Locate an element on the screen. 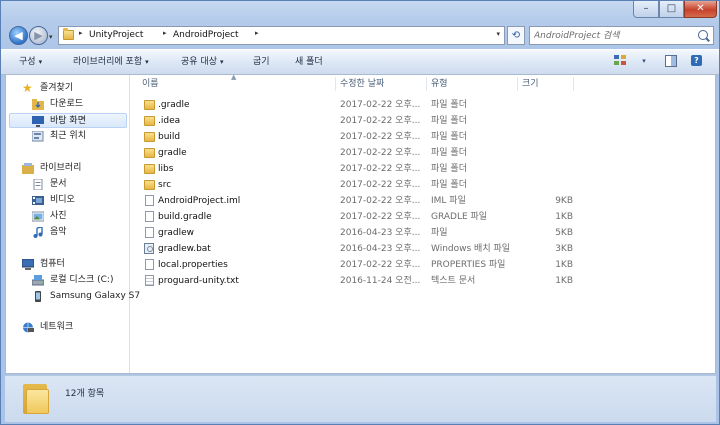 The width and height of the screenshot is (720, 425). sort-ascending-icon: ▲ is located at coordinates (234, 77).